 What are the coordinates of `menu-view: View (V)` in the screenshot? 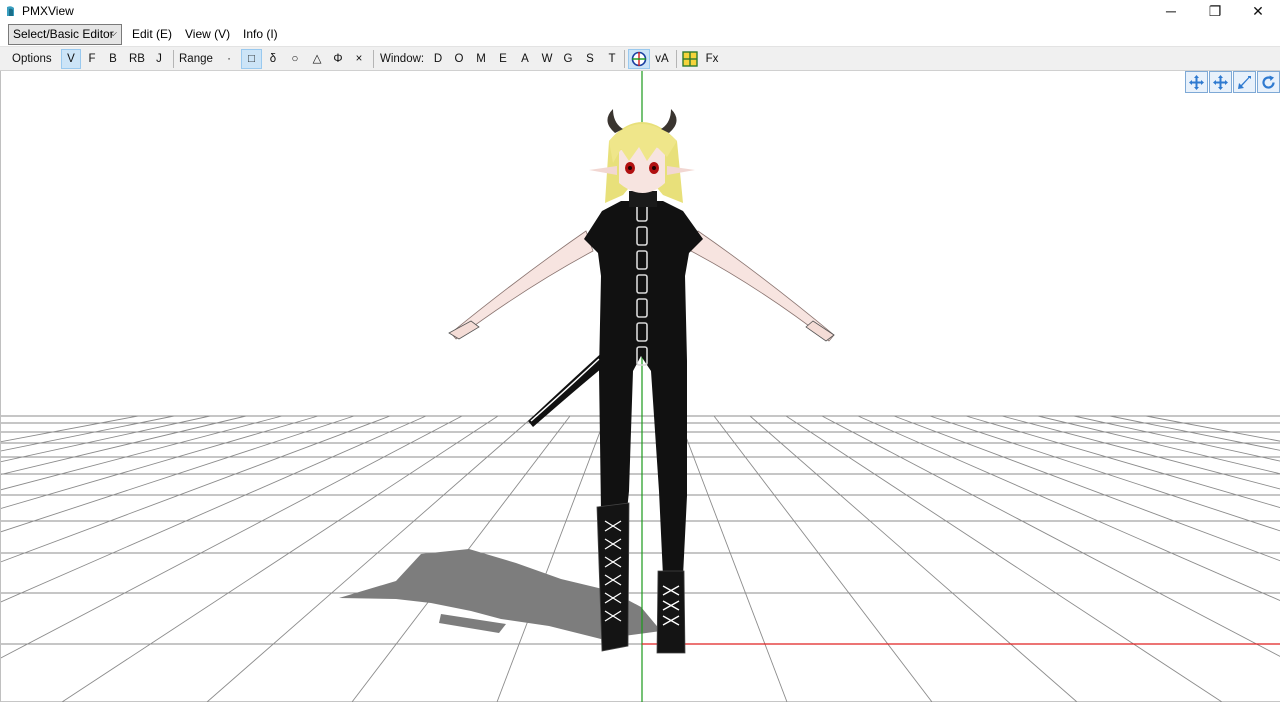 It's located at (207, 34).